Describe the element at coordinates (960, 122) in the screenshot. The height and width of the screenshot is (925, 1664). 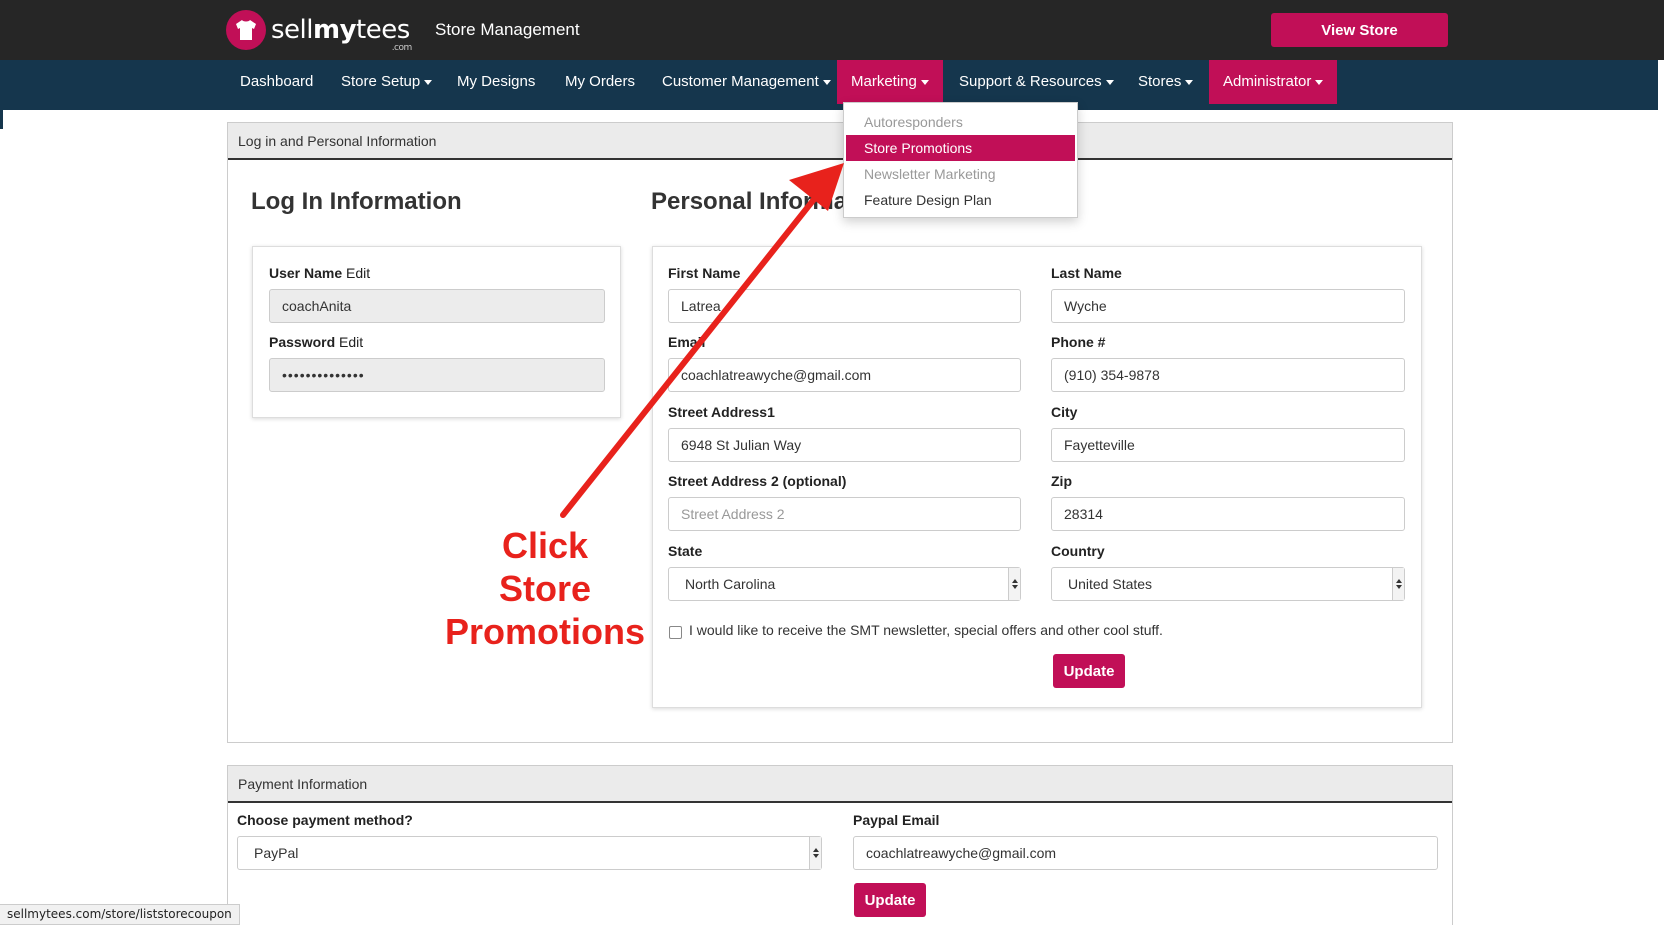
I see `menu-item-autoresponders: Autoresponders` at that location.